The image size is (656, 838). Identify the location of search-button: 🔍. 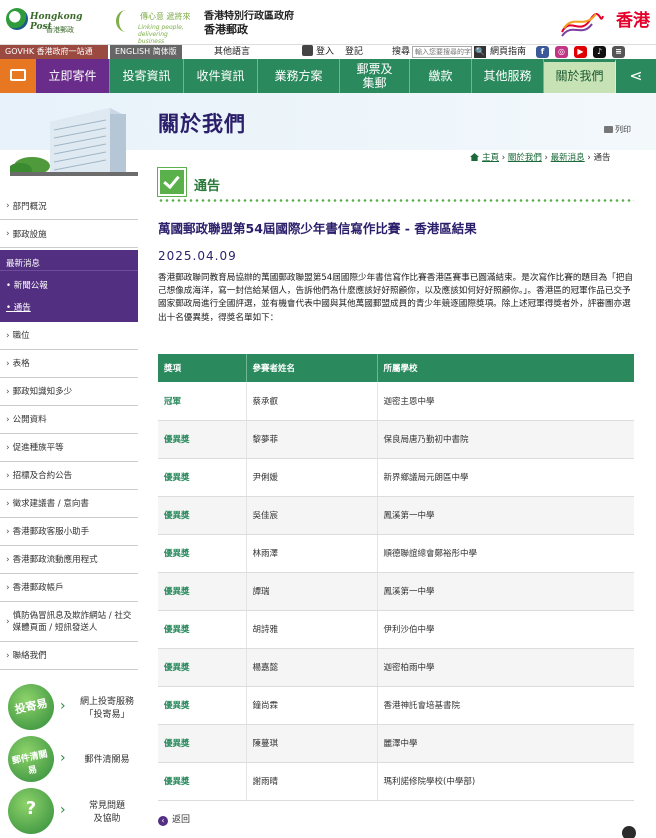
(480, 52).